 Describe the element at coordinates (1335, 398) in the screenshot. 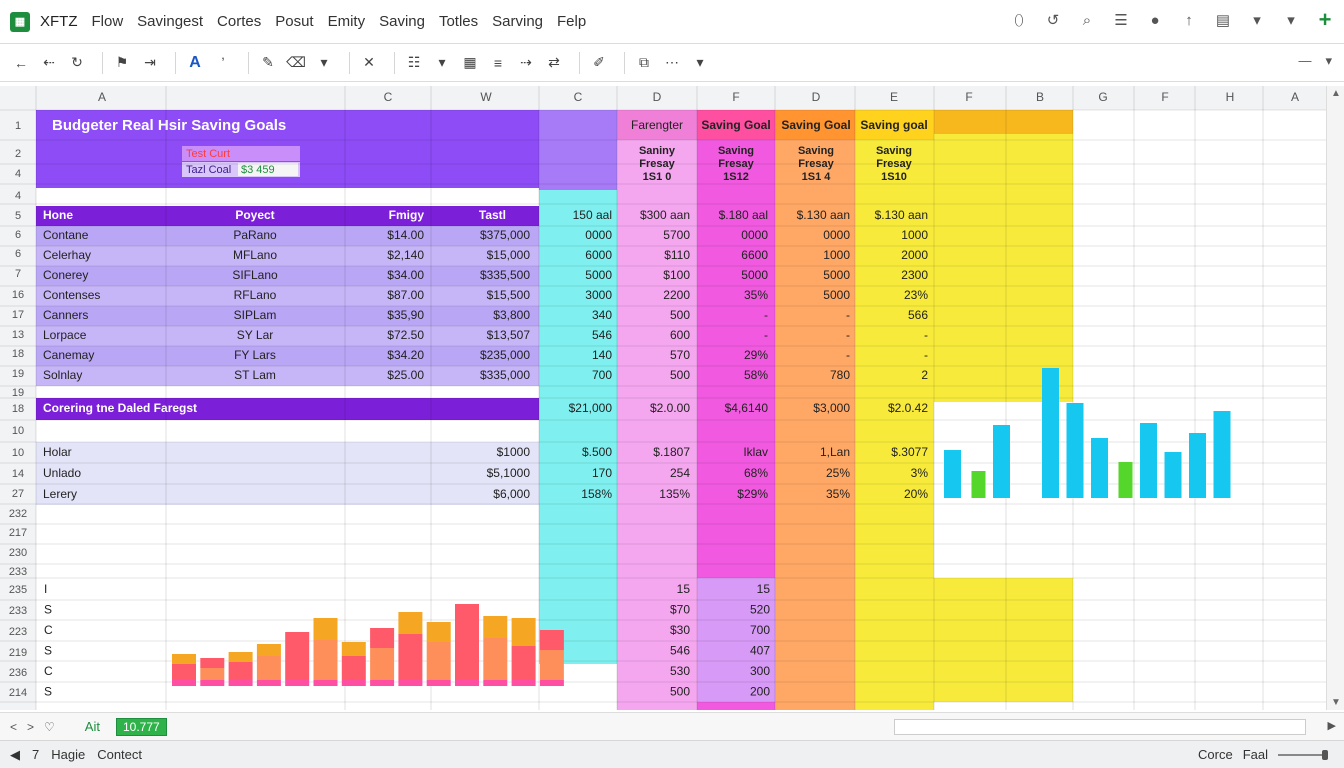

I see `vertical-scrollbar: ▲ ▼` at that location.